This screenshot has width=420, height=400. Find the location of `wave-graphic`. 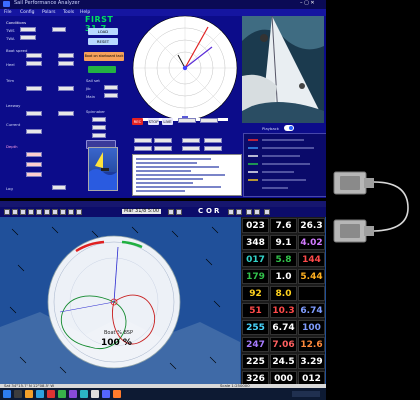

wave-graphic is located at coordinates (103, 171).